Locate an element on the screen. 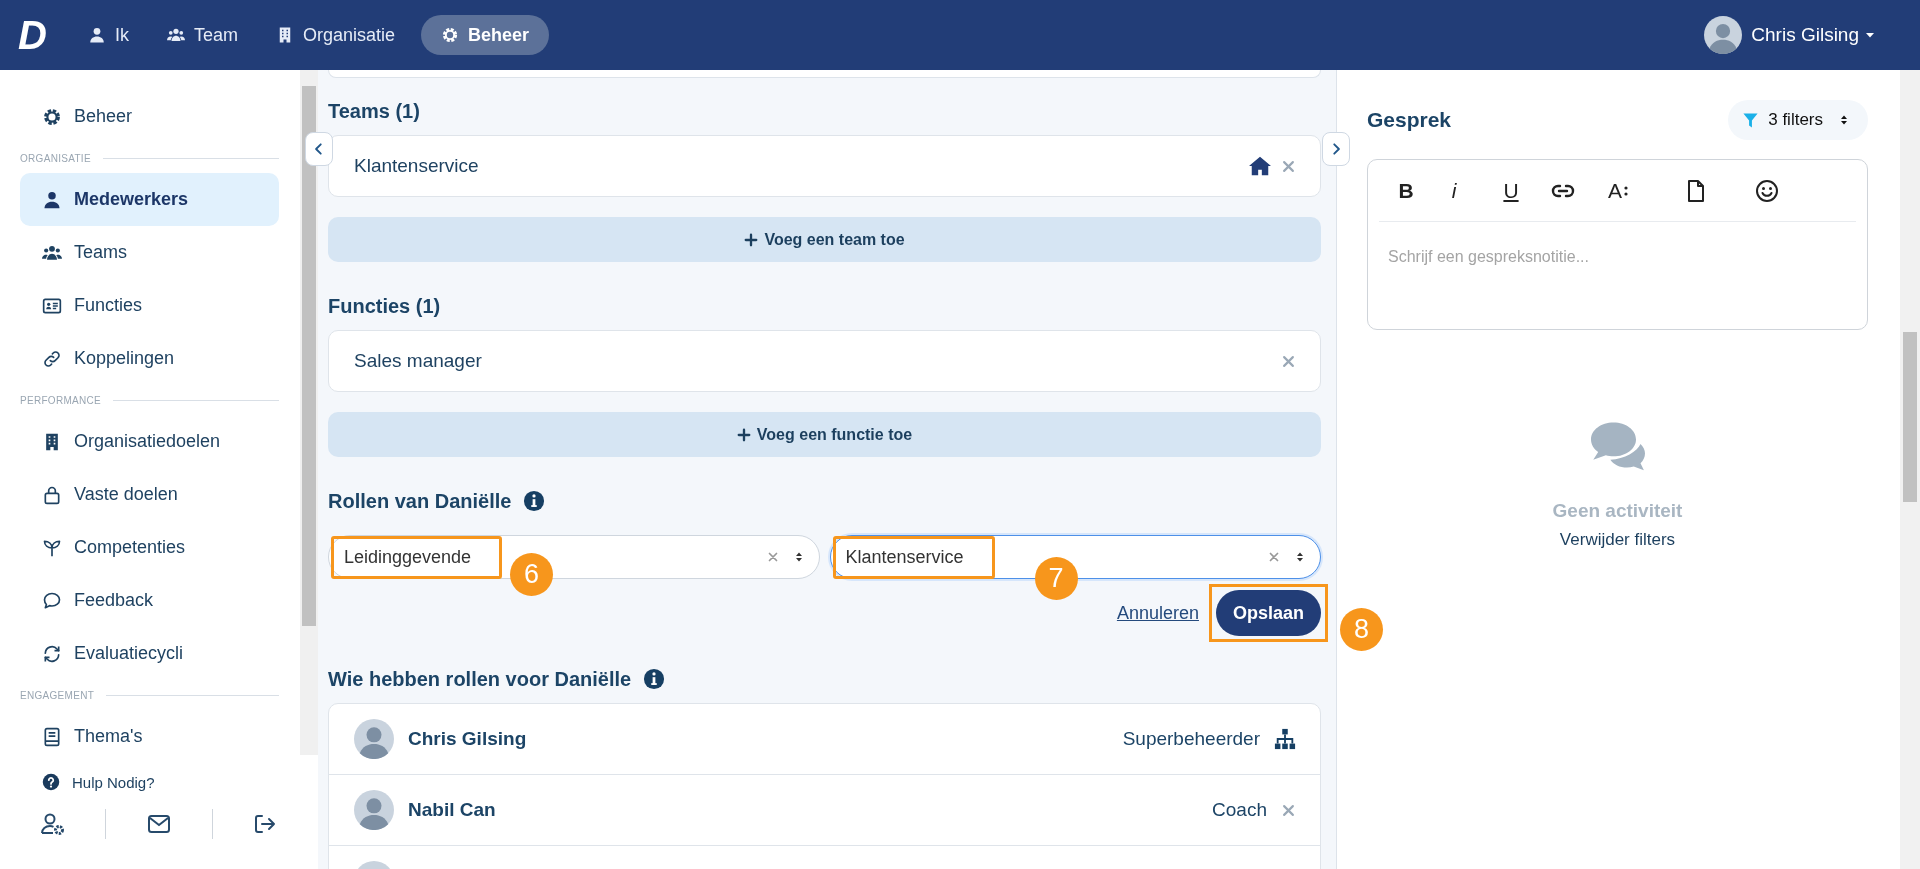 This screenshot has height=869, width=1920. clear-filters-link: Verwijder filters is located at coordinates (1617, 540).